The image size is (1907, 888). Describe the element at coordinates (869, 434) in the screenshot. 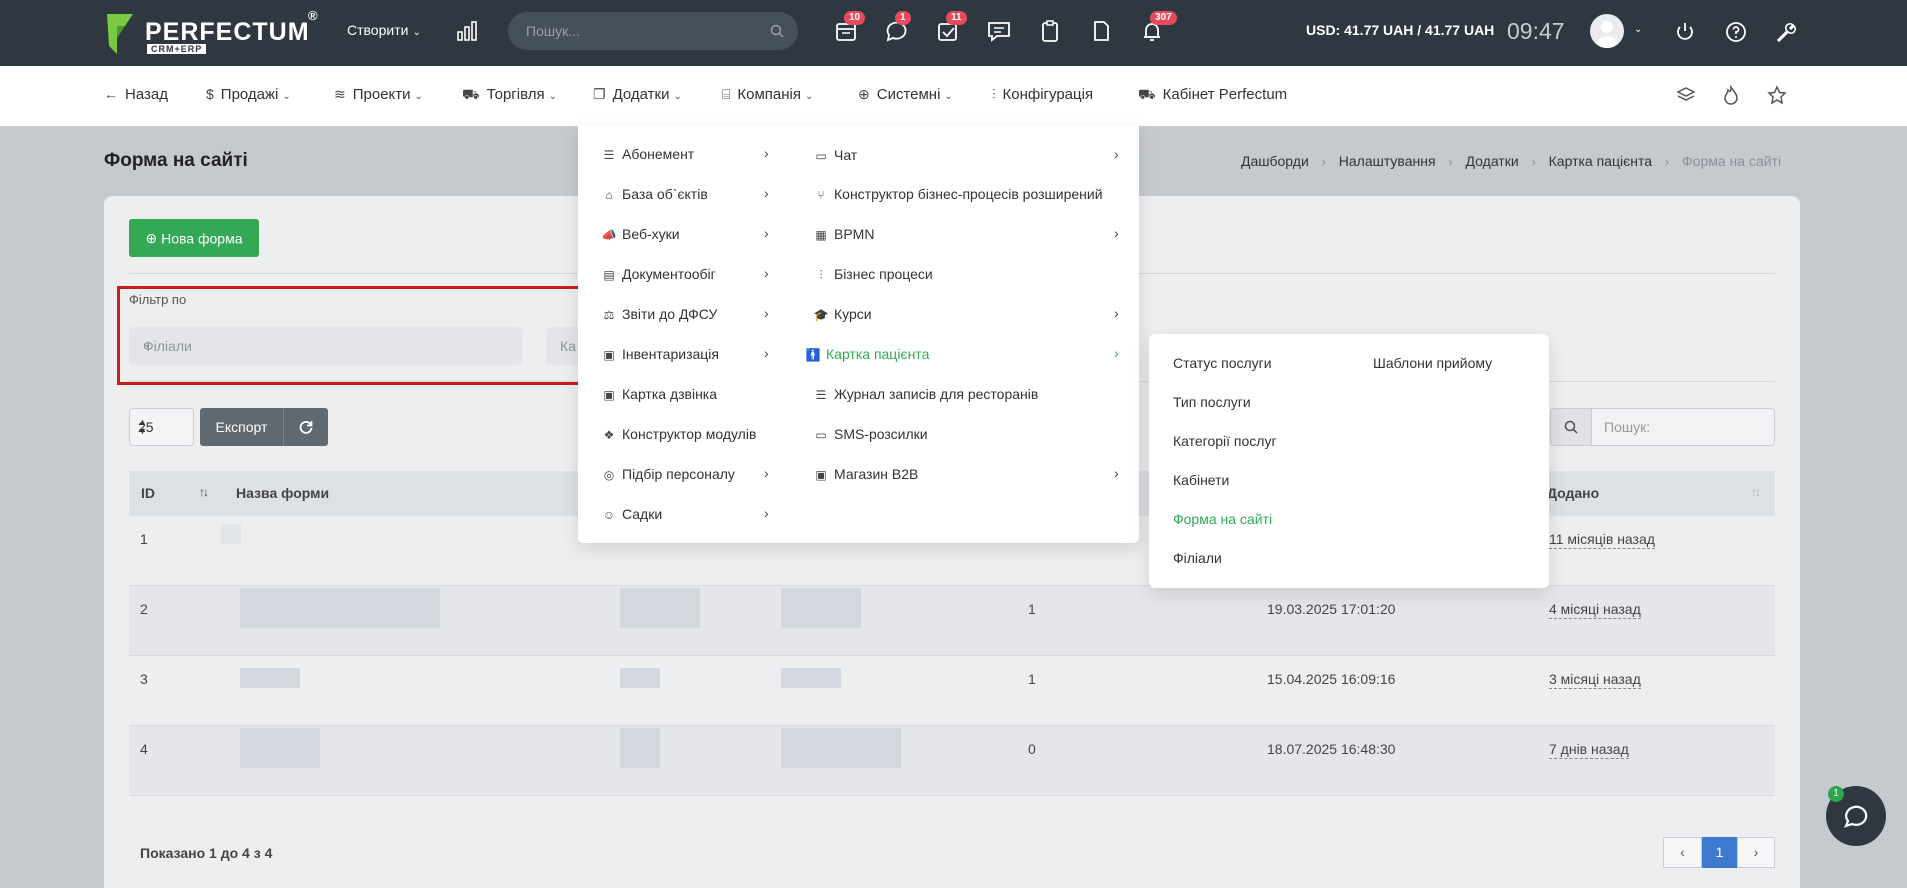

I see `menu-item-sms: ▭ SMS-розсилки` at that location.